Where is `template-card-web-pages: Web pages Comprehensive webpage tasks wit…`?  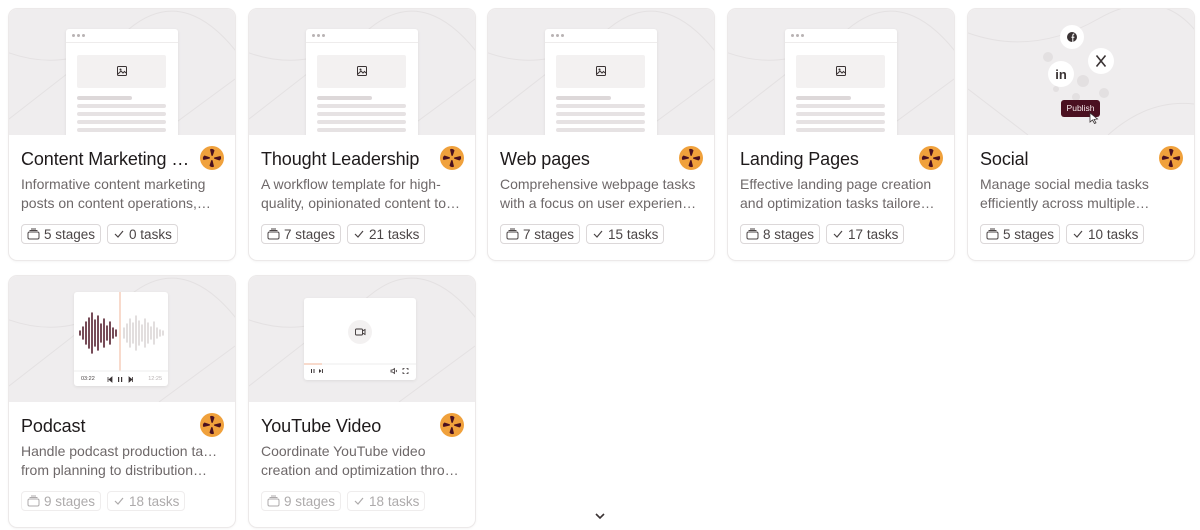
template-card-web-pages: Web pages Comprehensive webpage tasks wit… is located at coordinates (601, 134).